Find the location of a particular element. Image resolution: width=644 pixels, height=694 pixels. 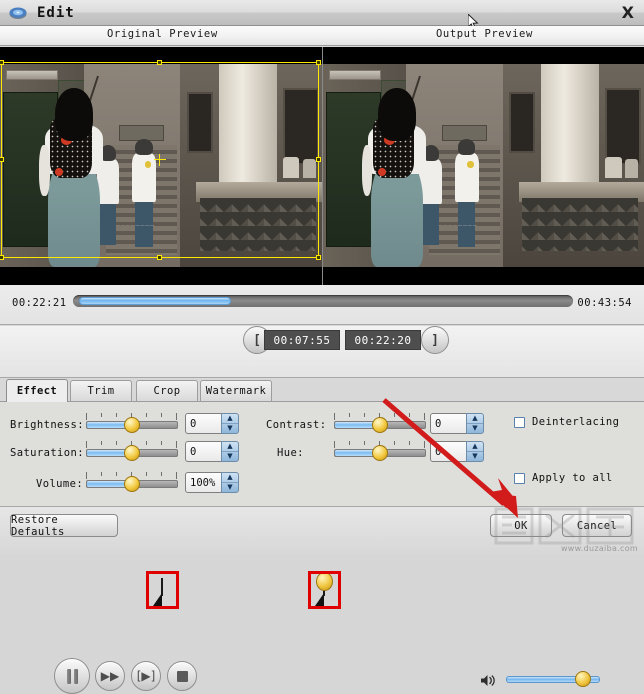

window-title: Edit is located at coordinates (56, 12).